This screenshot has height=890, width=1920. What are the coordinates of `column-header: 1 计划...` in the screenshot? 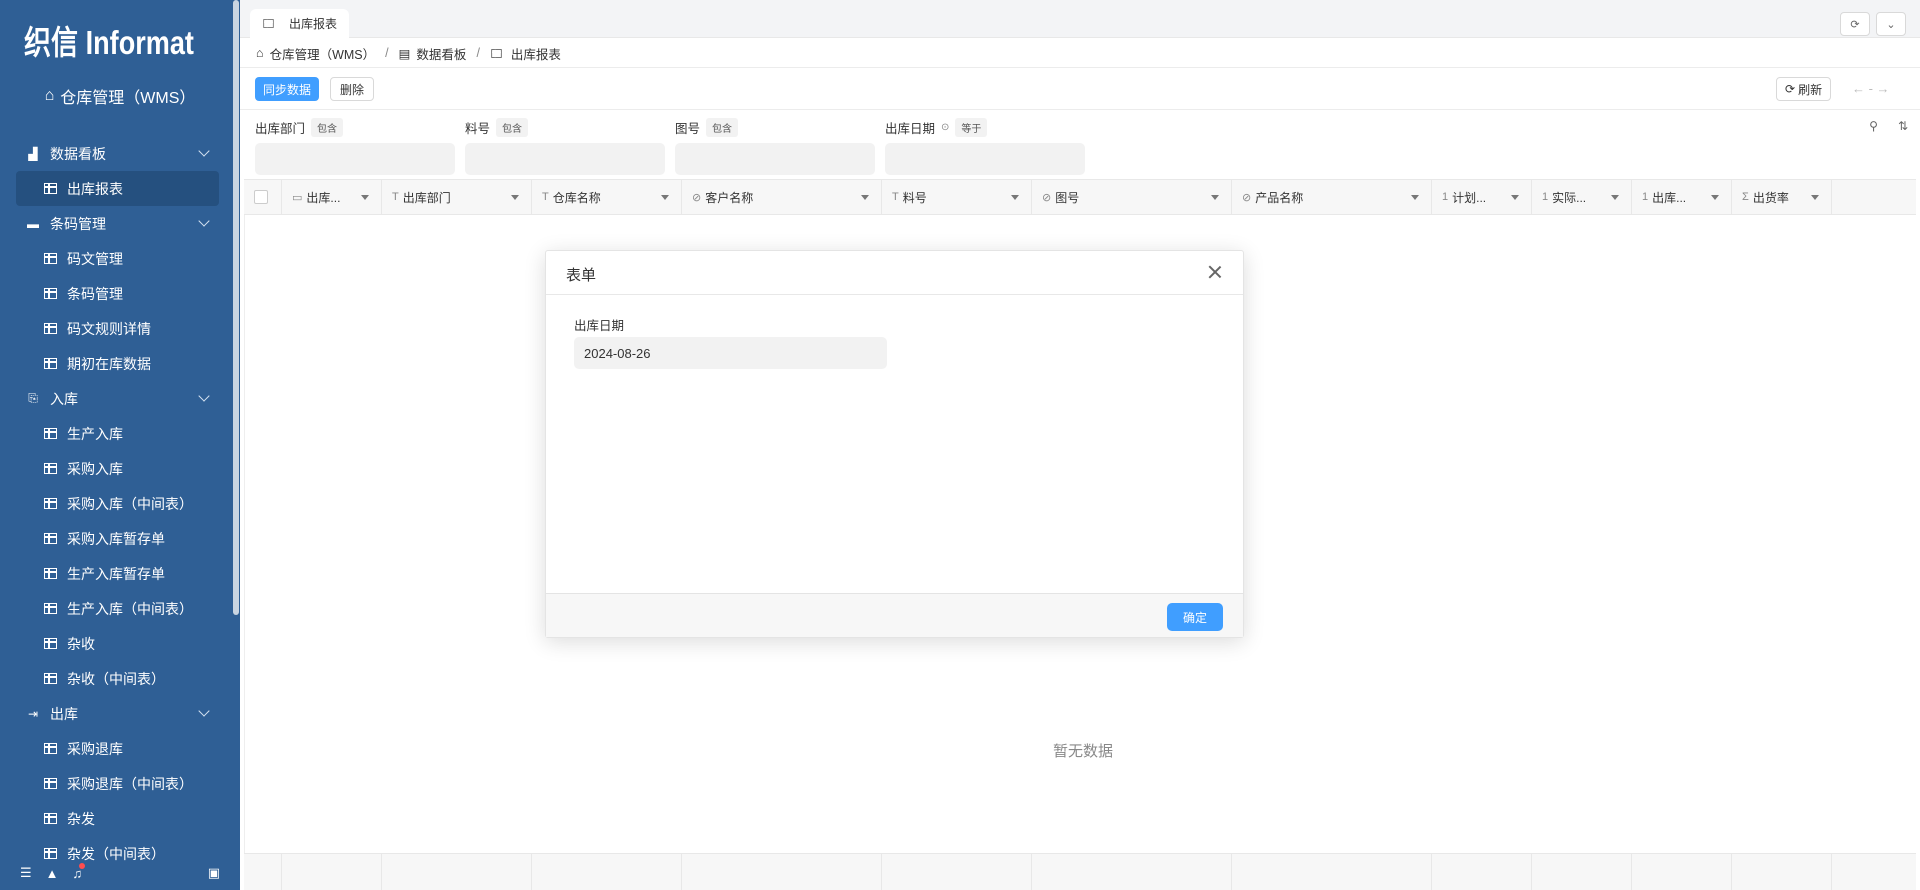 It's located at (1482, 197).